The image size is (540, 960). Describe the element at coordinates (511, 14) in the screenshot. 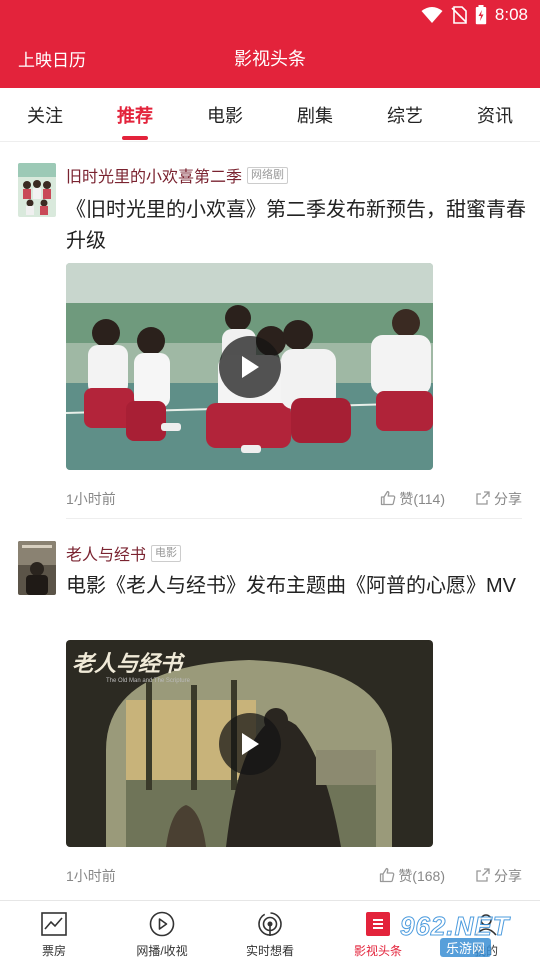

I see `status-time: 8:08` at that location.